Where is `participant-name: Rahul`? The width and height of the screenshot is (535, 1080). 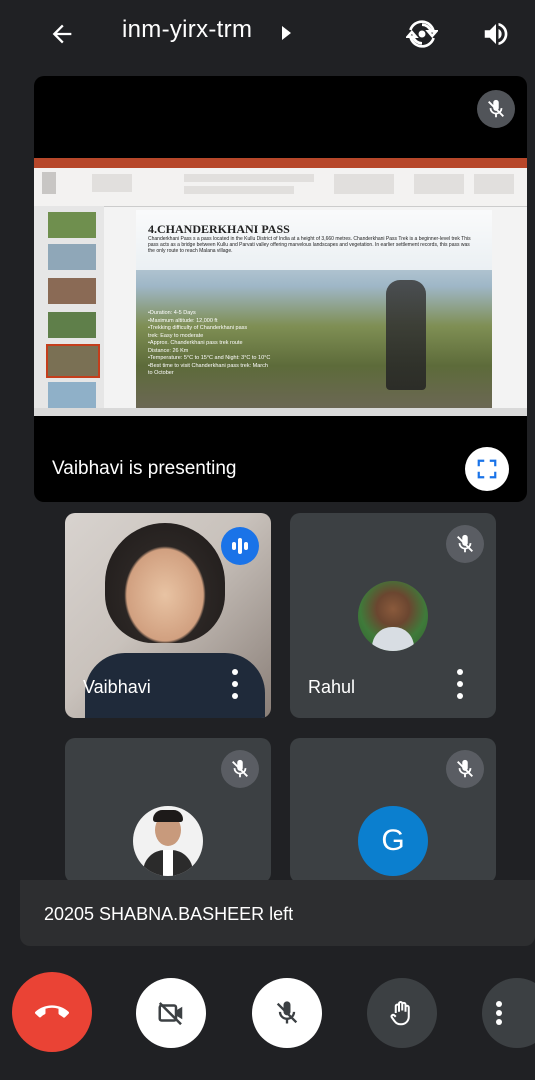
participant-name: Rahul is located at coordinates (332, 687).